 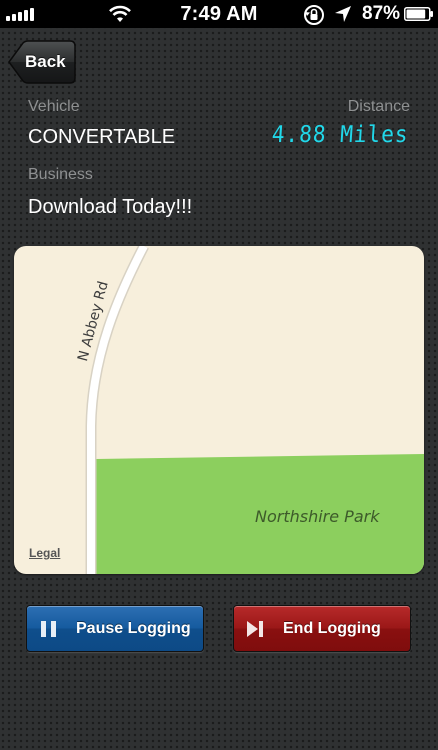 I want to click on vehicle-value: CONVERTABLE, so click(x=102, y=137).